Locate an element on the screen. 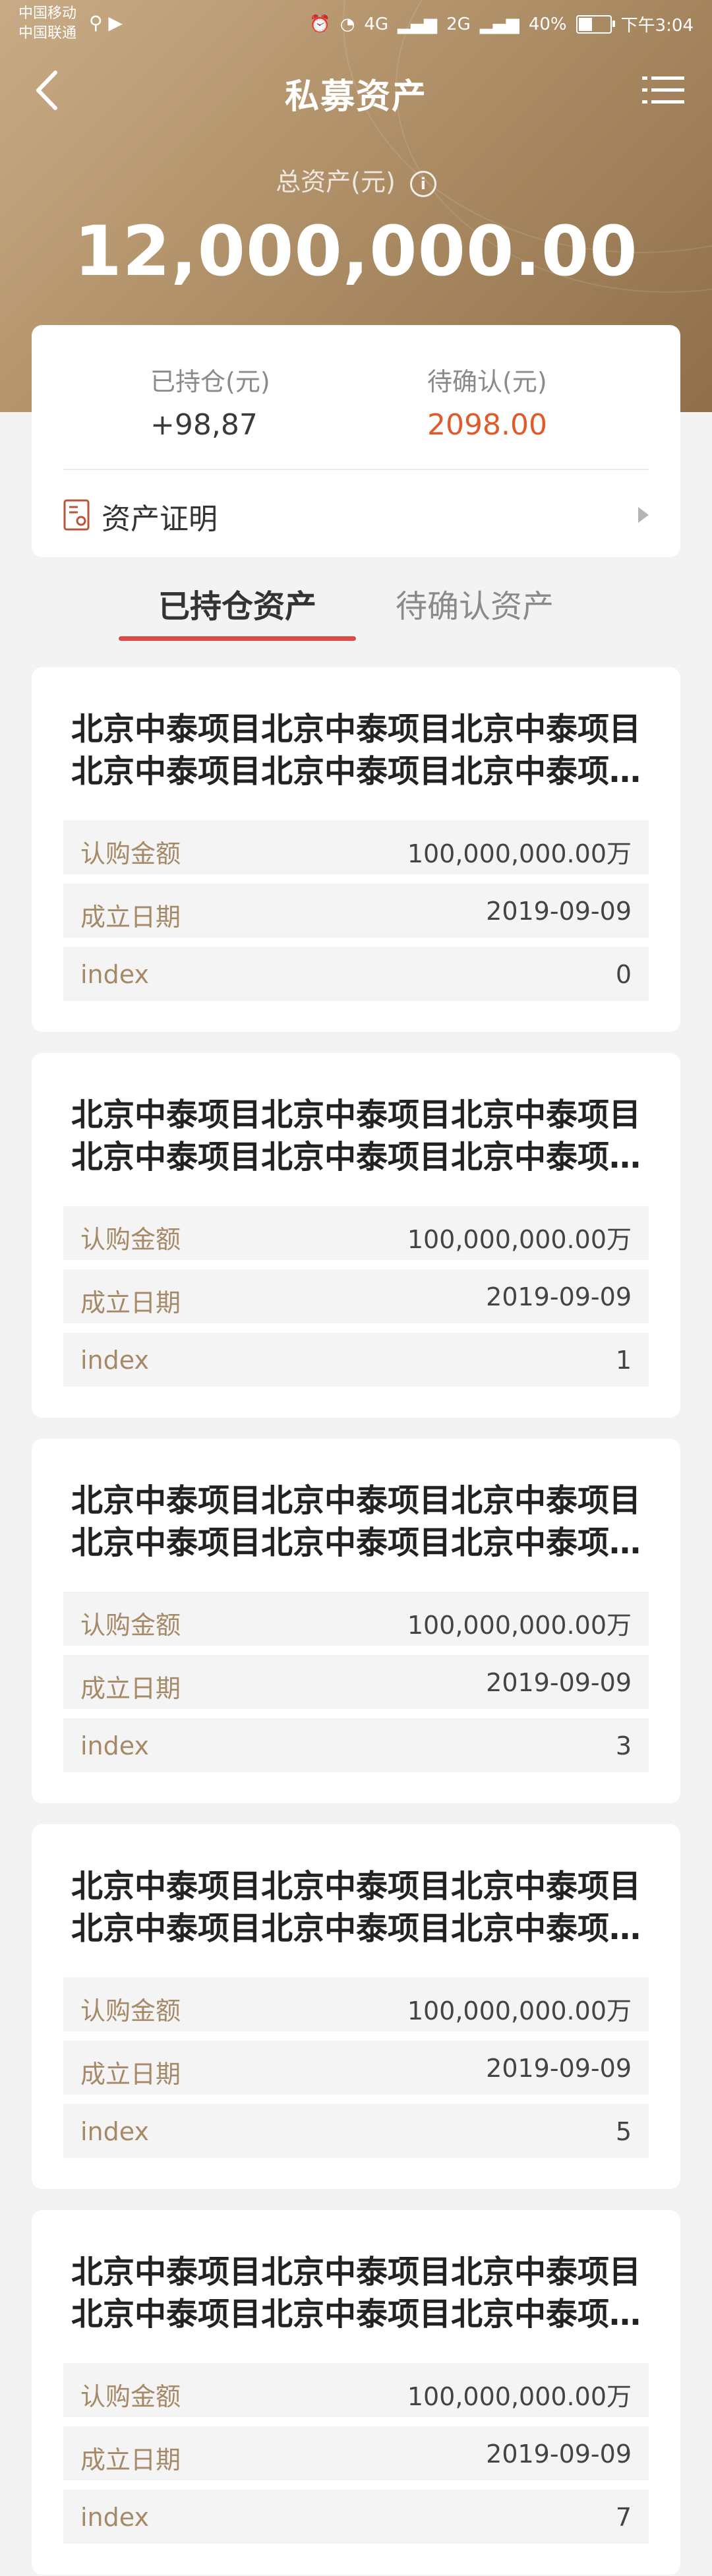 This screenshot has height=2576, width=712. tab-pending-assets: 待确认资产 is located at coordinates (474, 610).